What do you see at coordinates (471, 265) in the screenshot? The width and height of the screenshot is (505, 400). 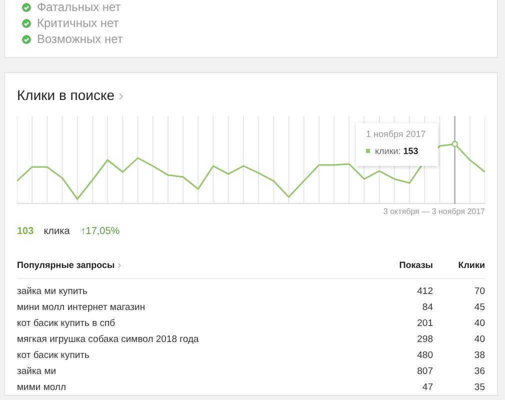 I see `column-header: Клики` at bounding box center [471, 265].